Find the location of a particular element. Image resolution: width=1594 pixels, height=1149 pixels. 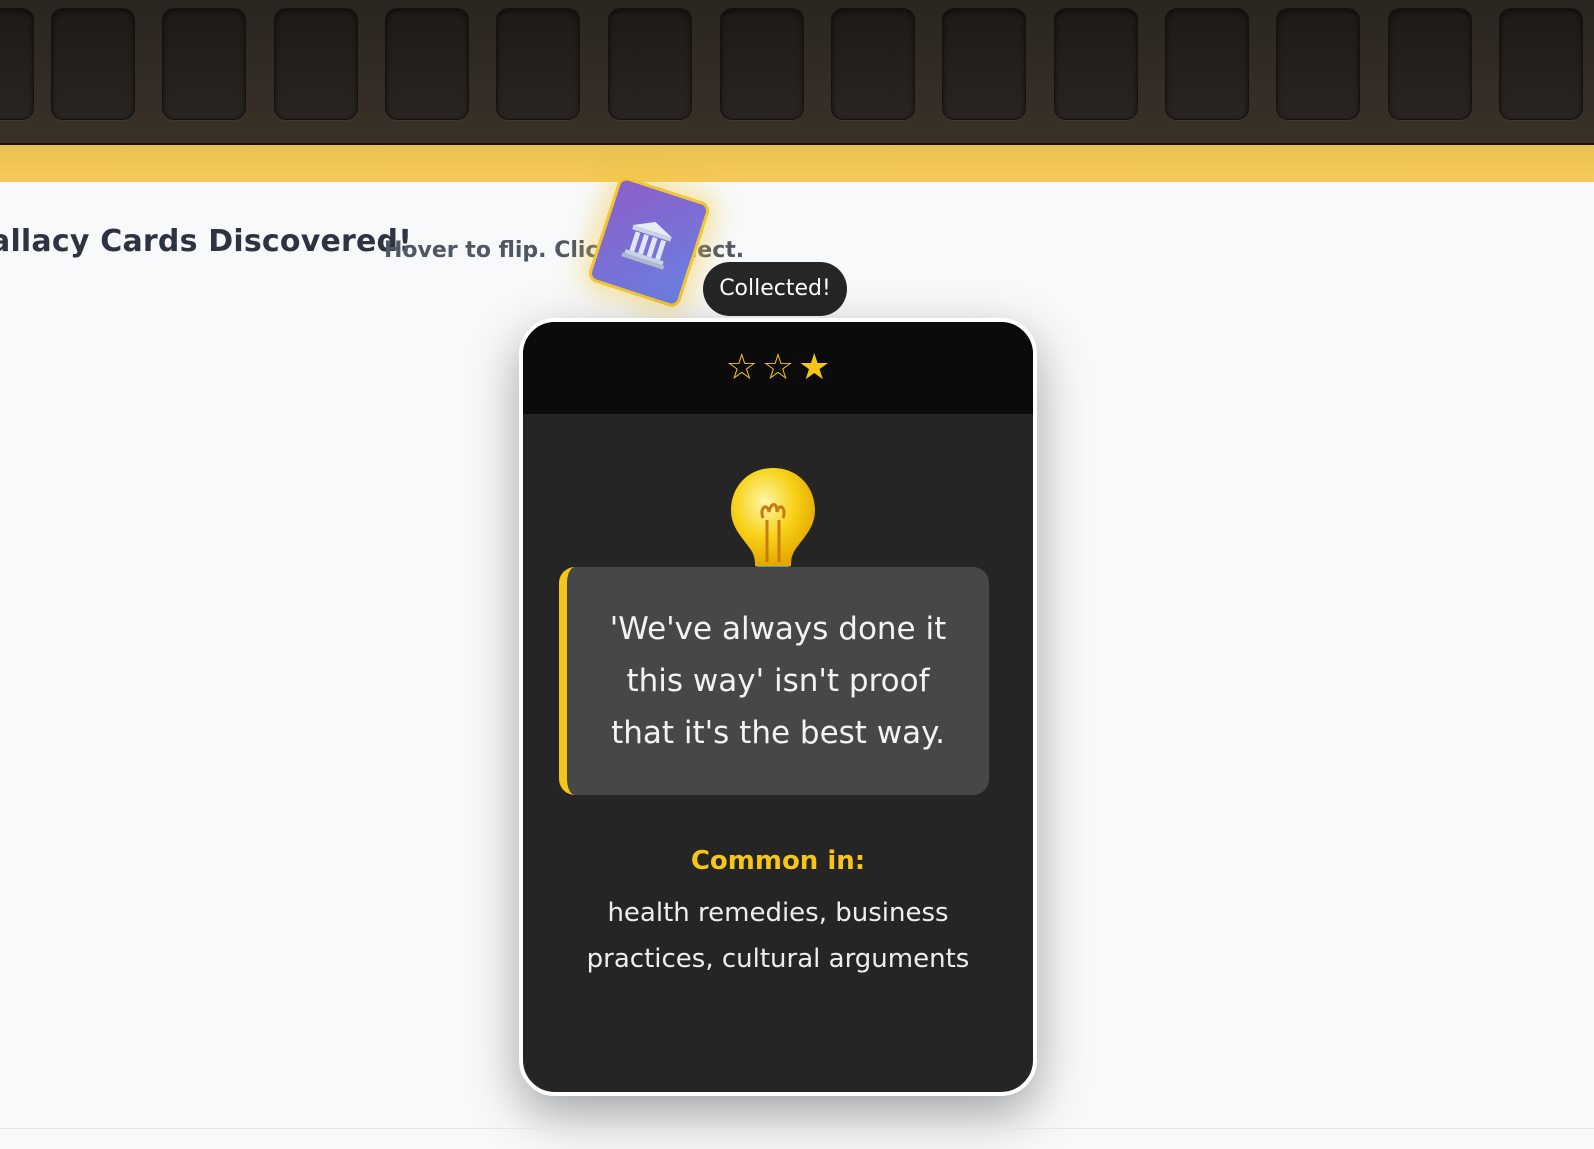

common-in-label: Common in: is located at coordinates (778, 861).